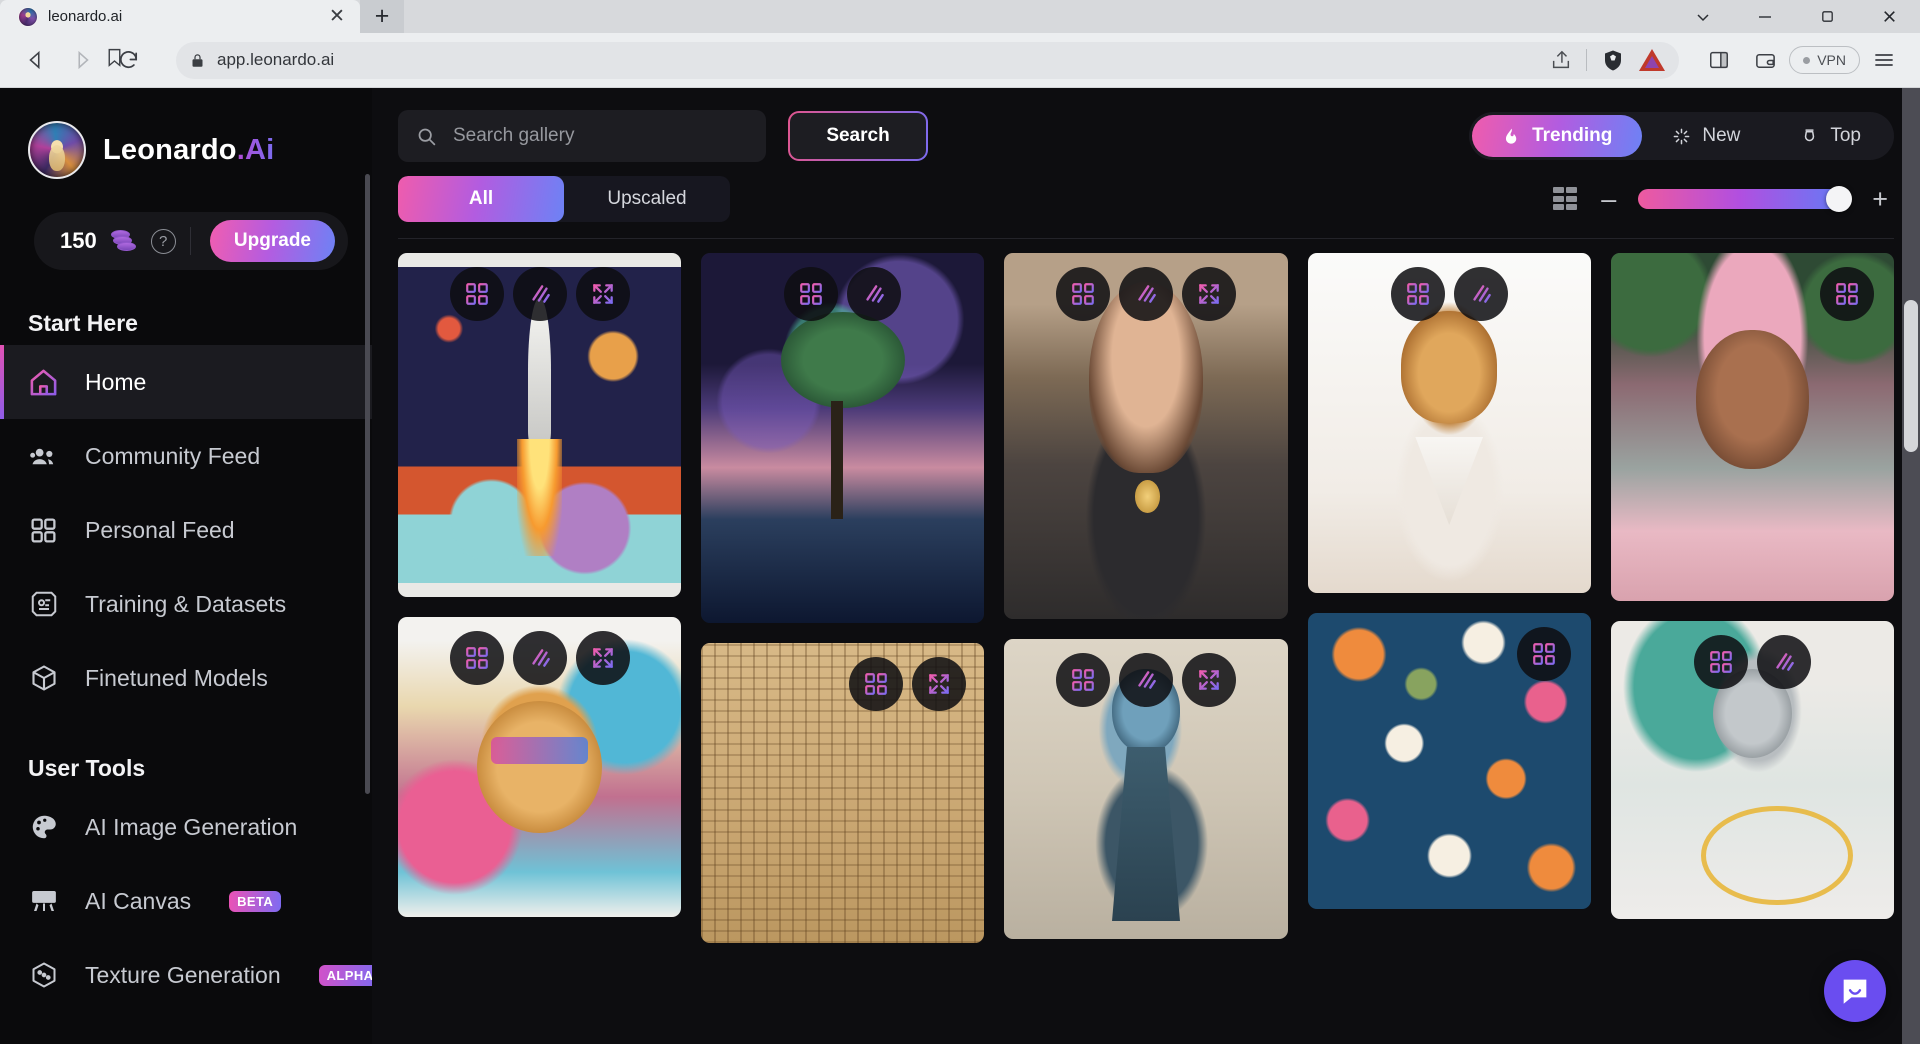  What do you see at coordinates (337, 17) in the screenshot?
I see `close-tab-icon: ✕` at bounding box center [337, 17].